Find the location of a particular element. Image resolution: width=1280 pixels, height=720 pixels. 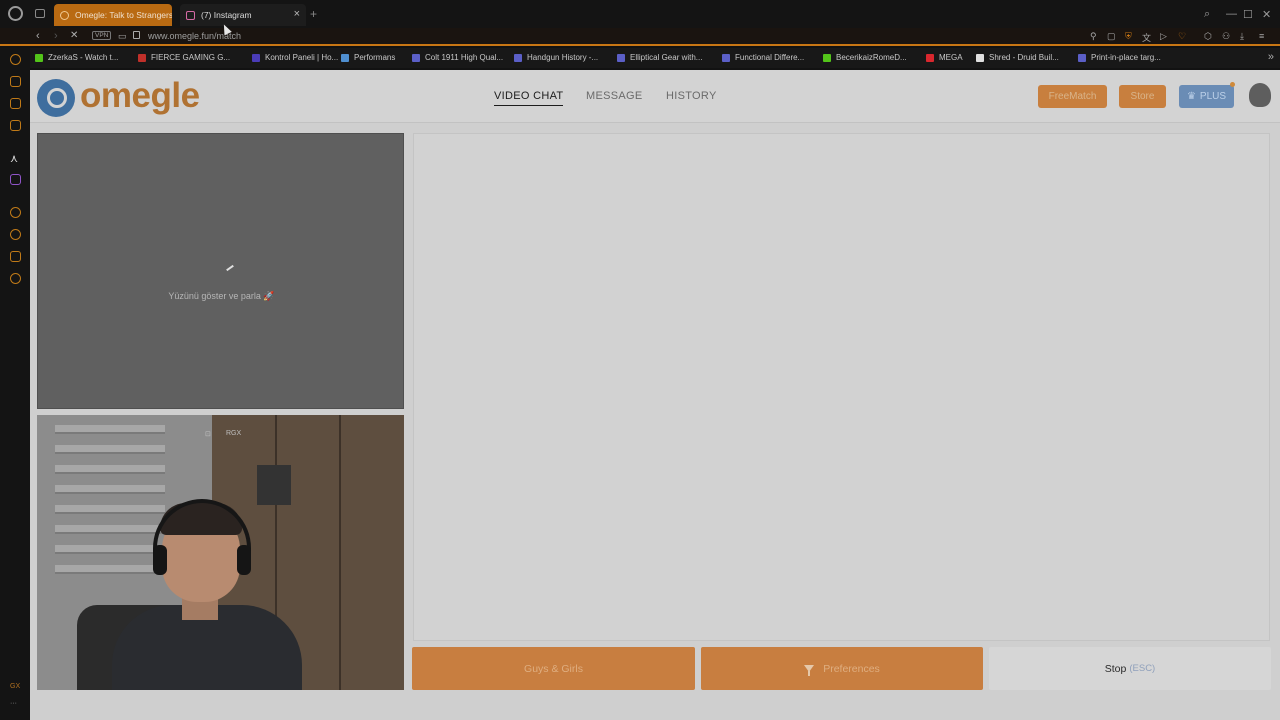

shield-icon: ⛨ is located at coordinates (1128, 36).